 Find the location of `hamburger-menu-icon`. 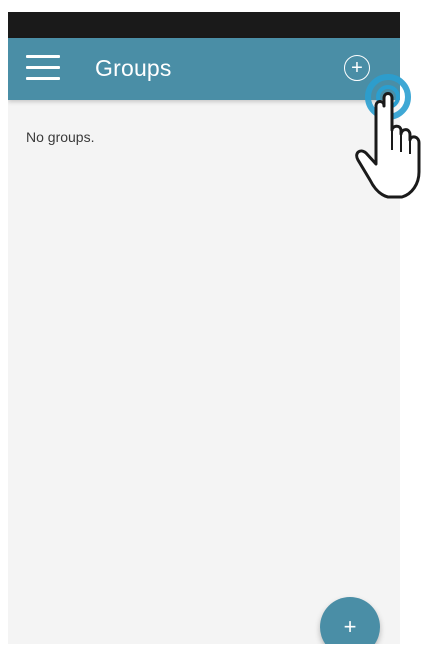

hamburger-menu-icon is located at coordinates (43, 68).